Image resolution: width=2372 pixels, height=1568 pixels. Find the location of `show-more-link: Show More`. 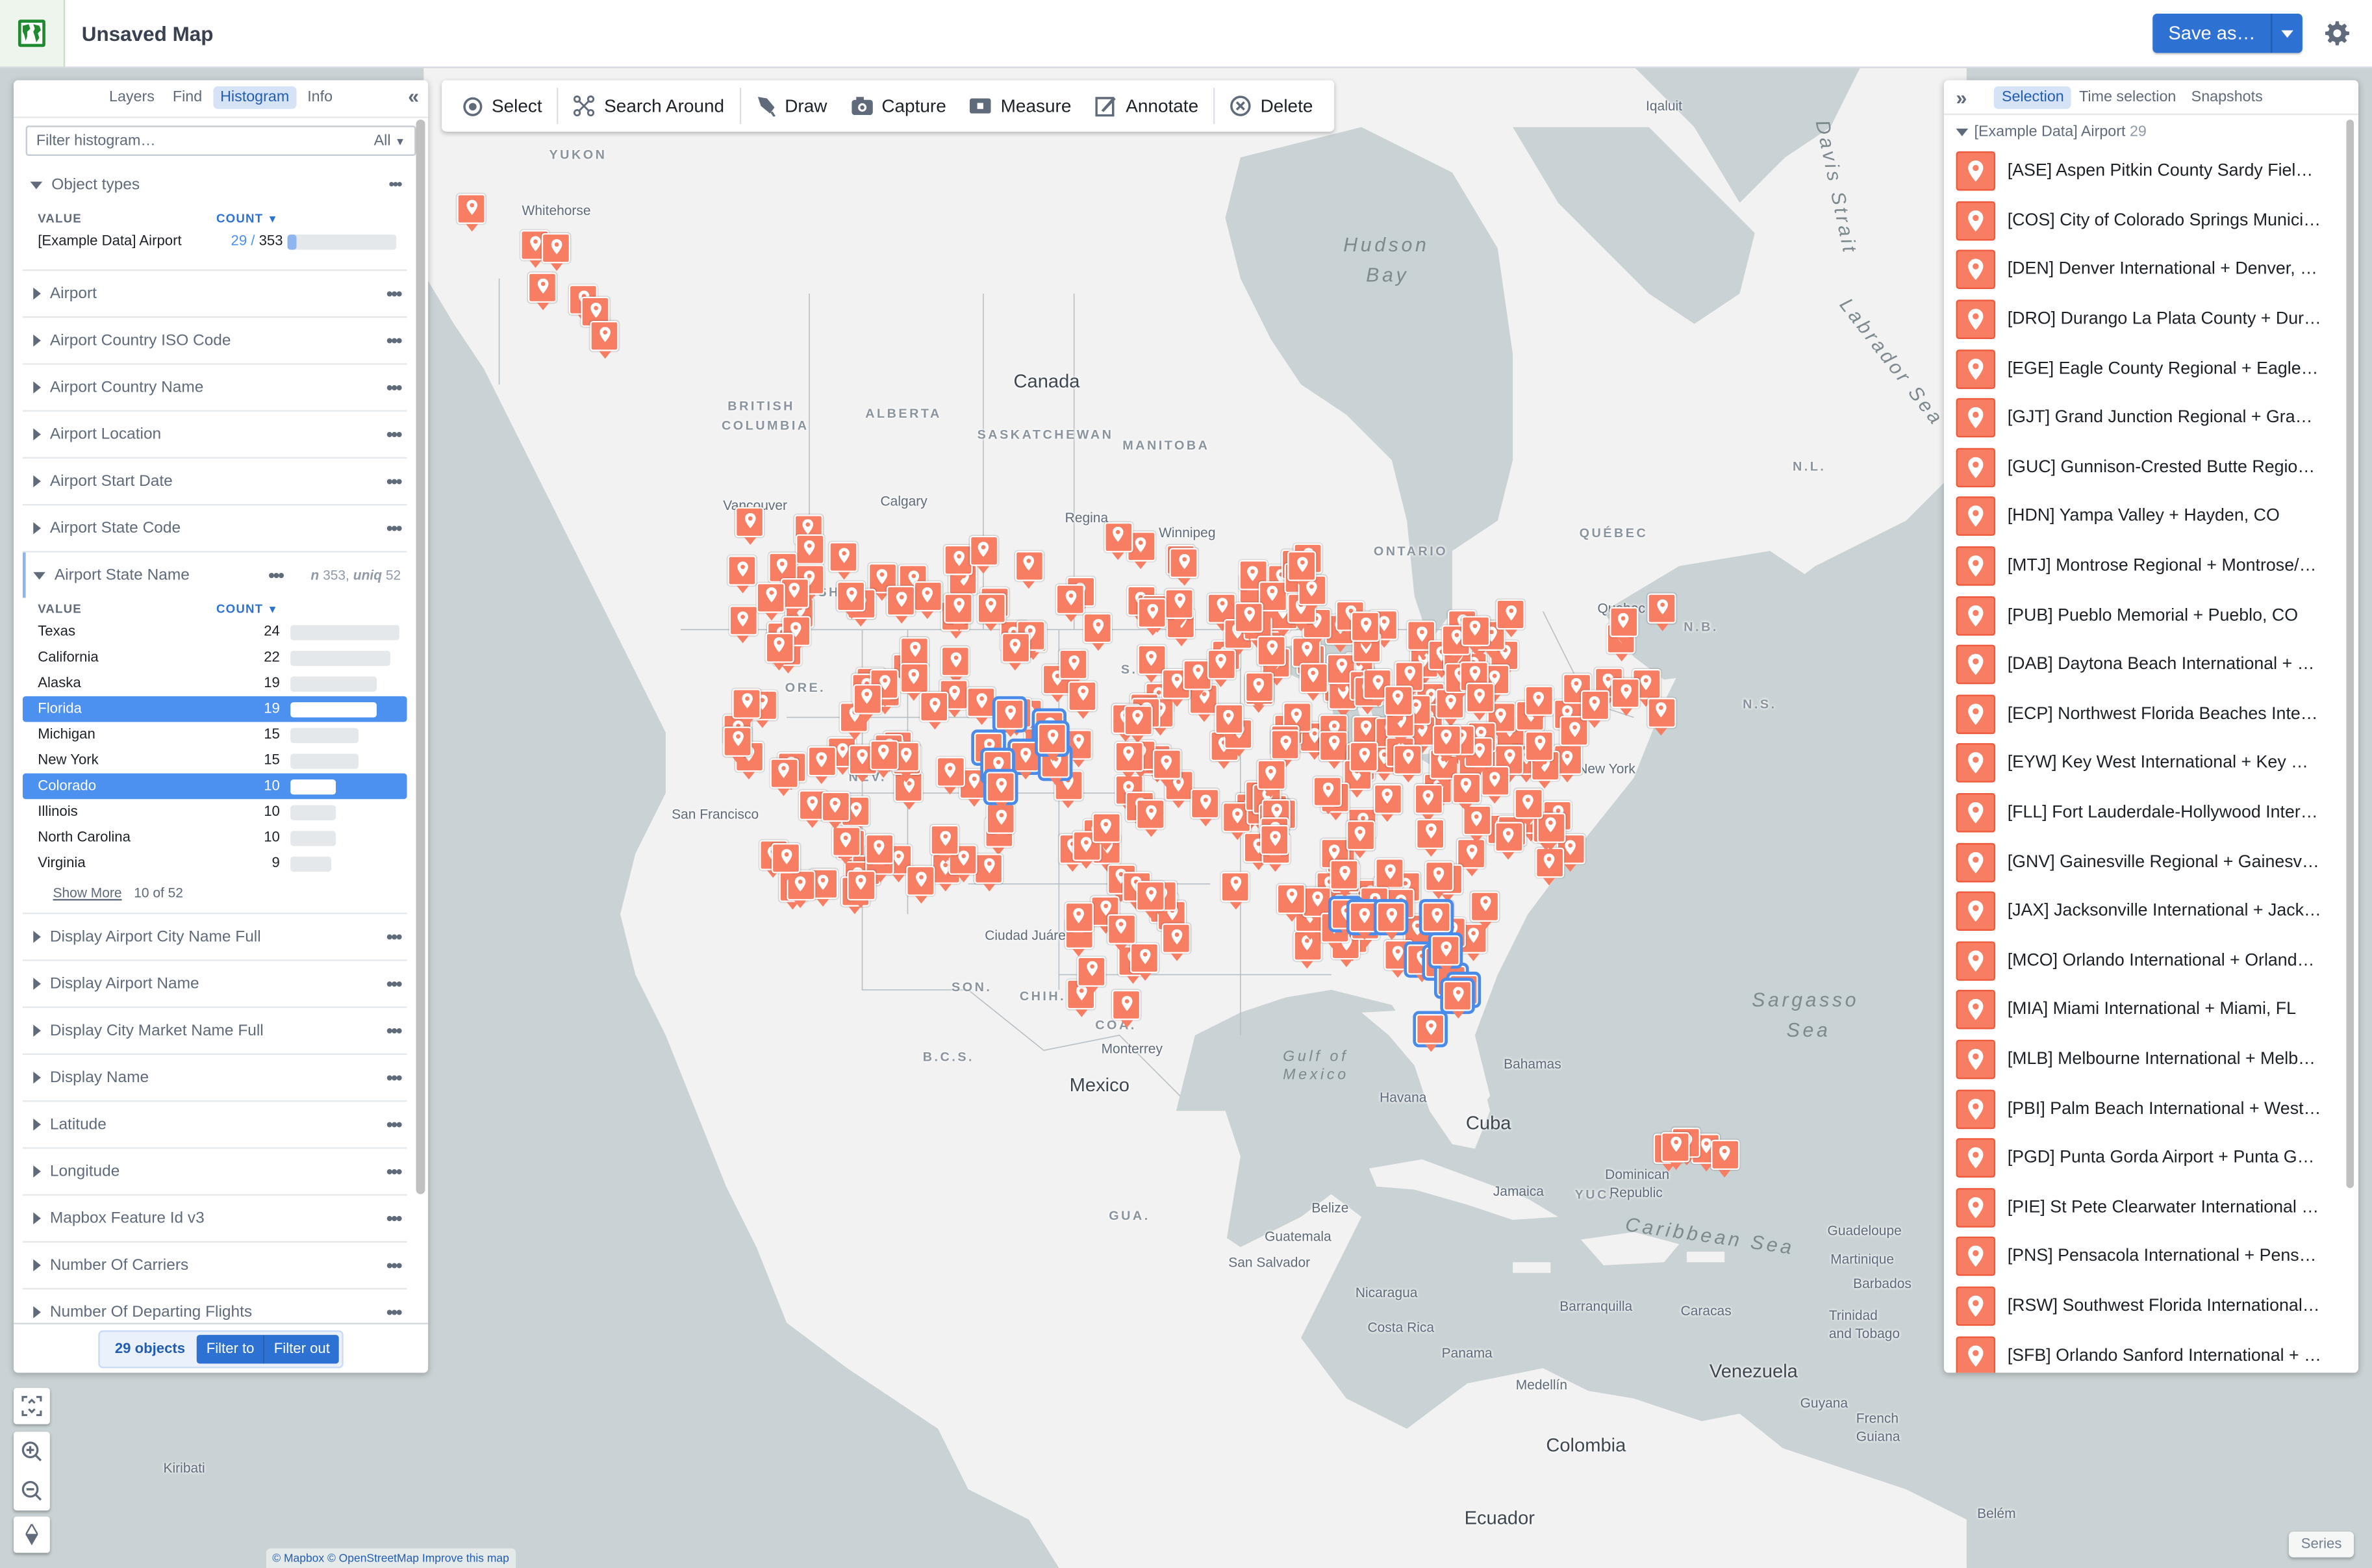

show-more-link: Show More is located at coordinates (87, 892).